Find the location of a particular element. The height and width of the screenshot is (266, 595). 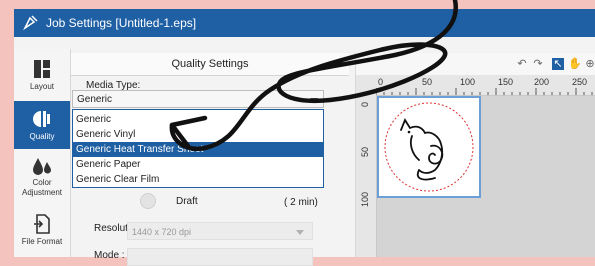

mode-label: Mode : is located at coordinates (109, 255).